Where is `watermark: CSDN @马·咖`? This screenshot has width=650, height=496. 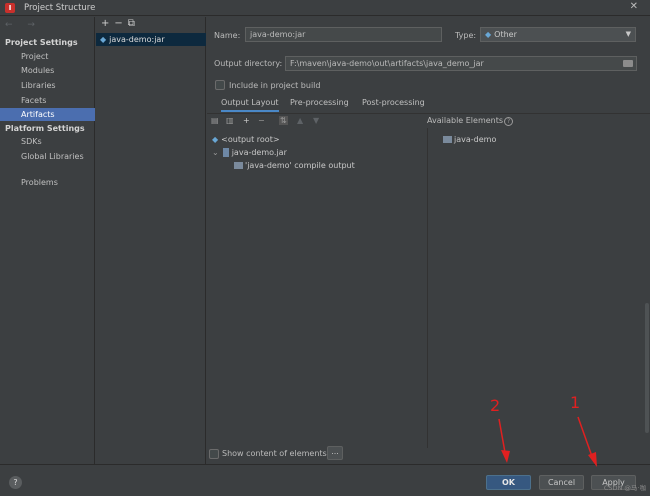 watermark: CSDN @马·咖 is located at coordinates (624, 488).